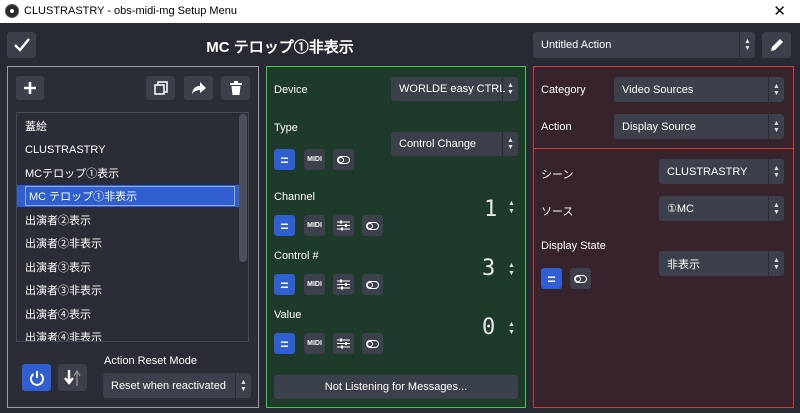  What do you see at coordinates (314, 159) in the screenshot?
I see `type-midi-button: MIDI` at bounding box center [314, 159].